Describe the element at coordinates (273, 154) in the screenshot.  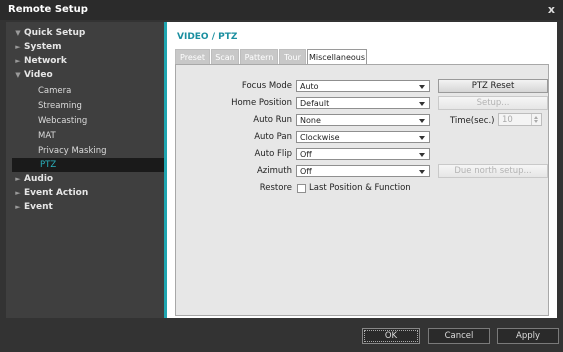
I see `auto-flip-label: Auto Flip` at that location.